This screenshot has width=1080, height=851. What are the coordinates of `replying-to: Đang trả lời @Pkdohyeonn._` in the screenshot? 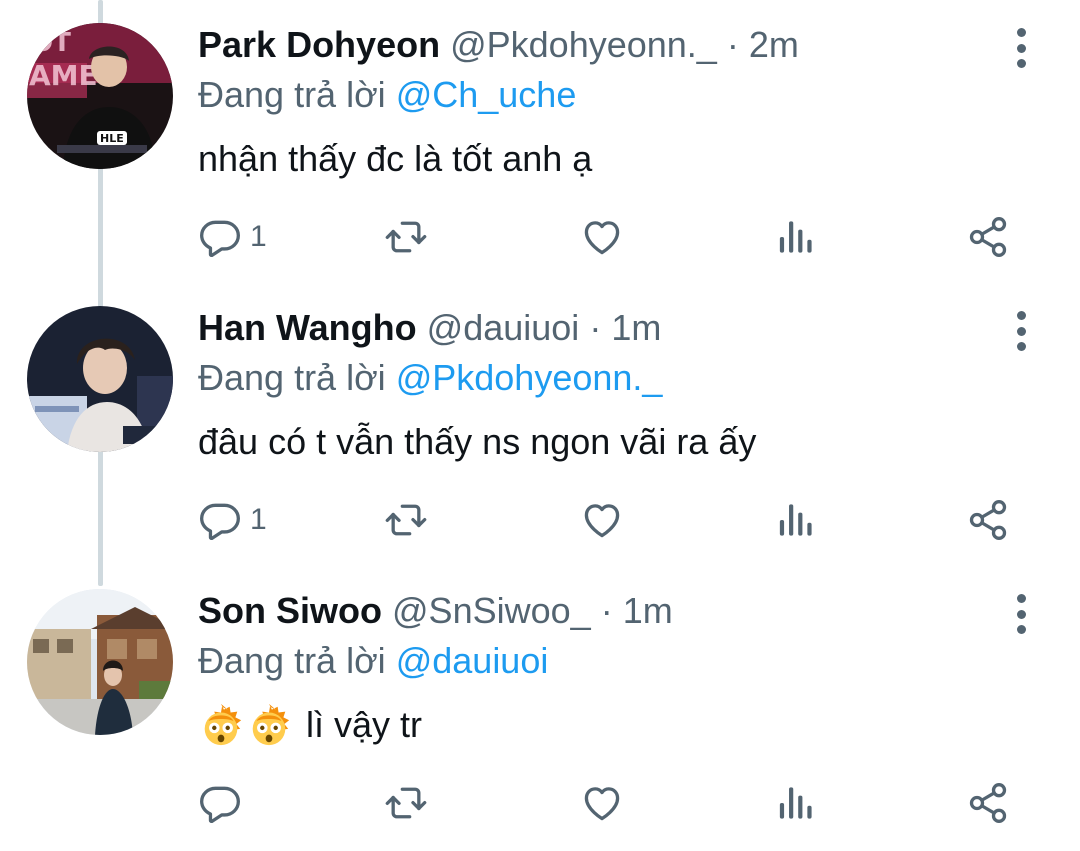 It's located at (430, 378).